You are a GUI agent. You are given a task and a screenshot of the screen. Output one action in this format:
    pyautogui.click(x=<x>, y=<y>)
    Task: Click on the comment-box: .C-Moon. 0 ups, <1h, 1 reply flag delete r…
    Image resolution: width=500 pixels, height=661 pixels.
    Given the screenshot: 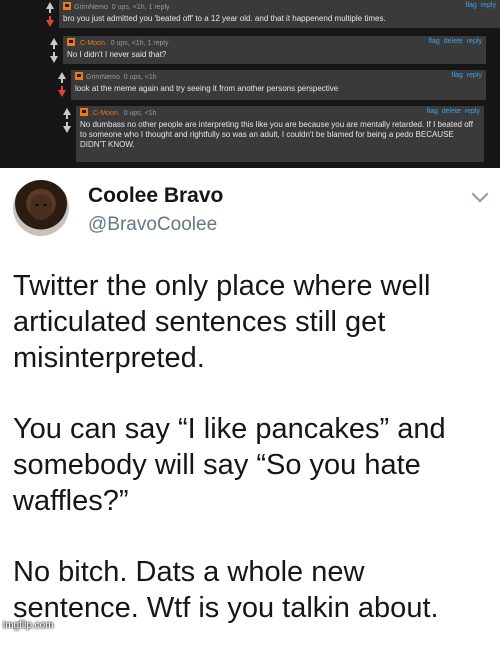 What is the action you would take?
    pyautogui.click(x=274, y=50)
    